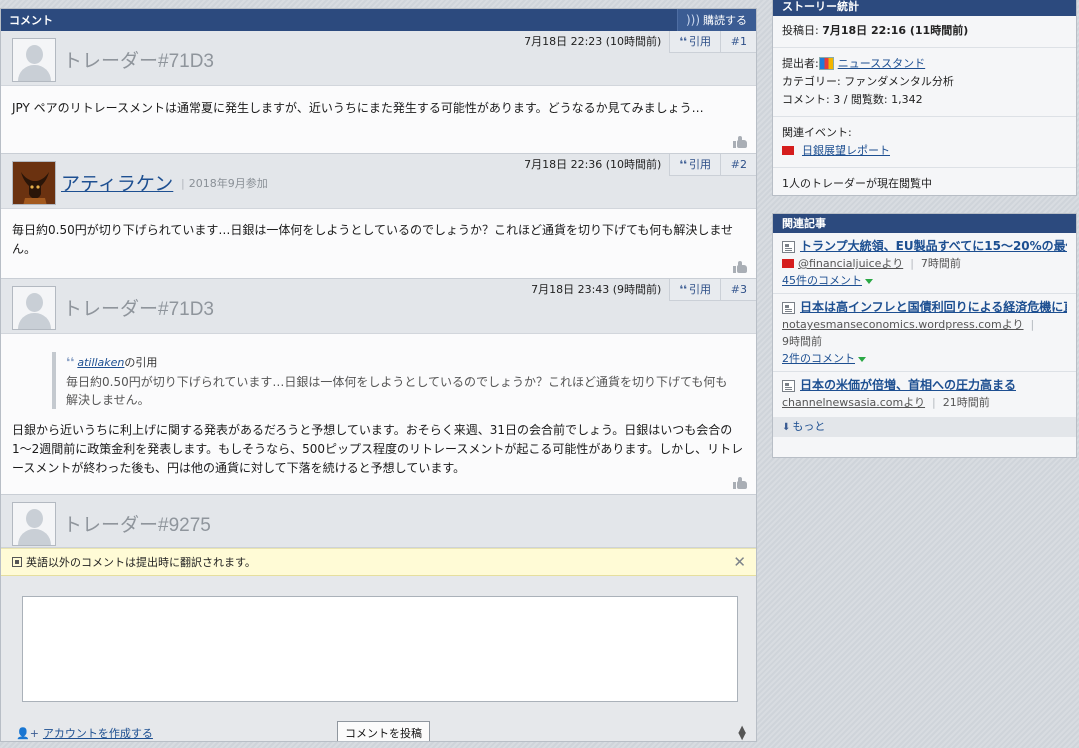 The image size is (1079, 748). I want to click on comment-textarea, so click(380, 649).